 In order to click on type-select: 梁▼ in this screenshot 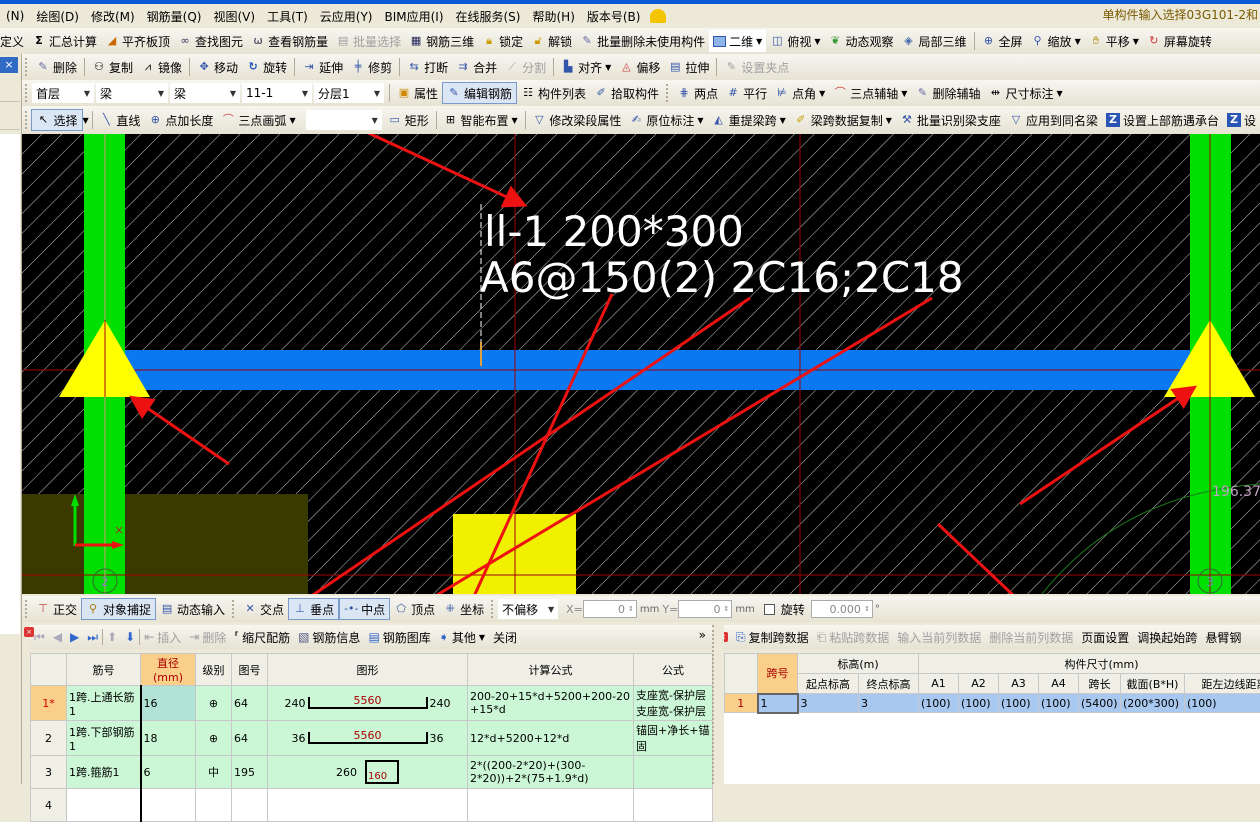, I will do `click(205, 93)`.